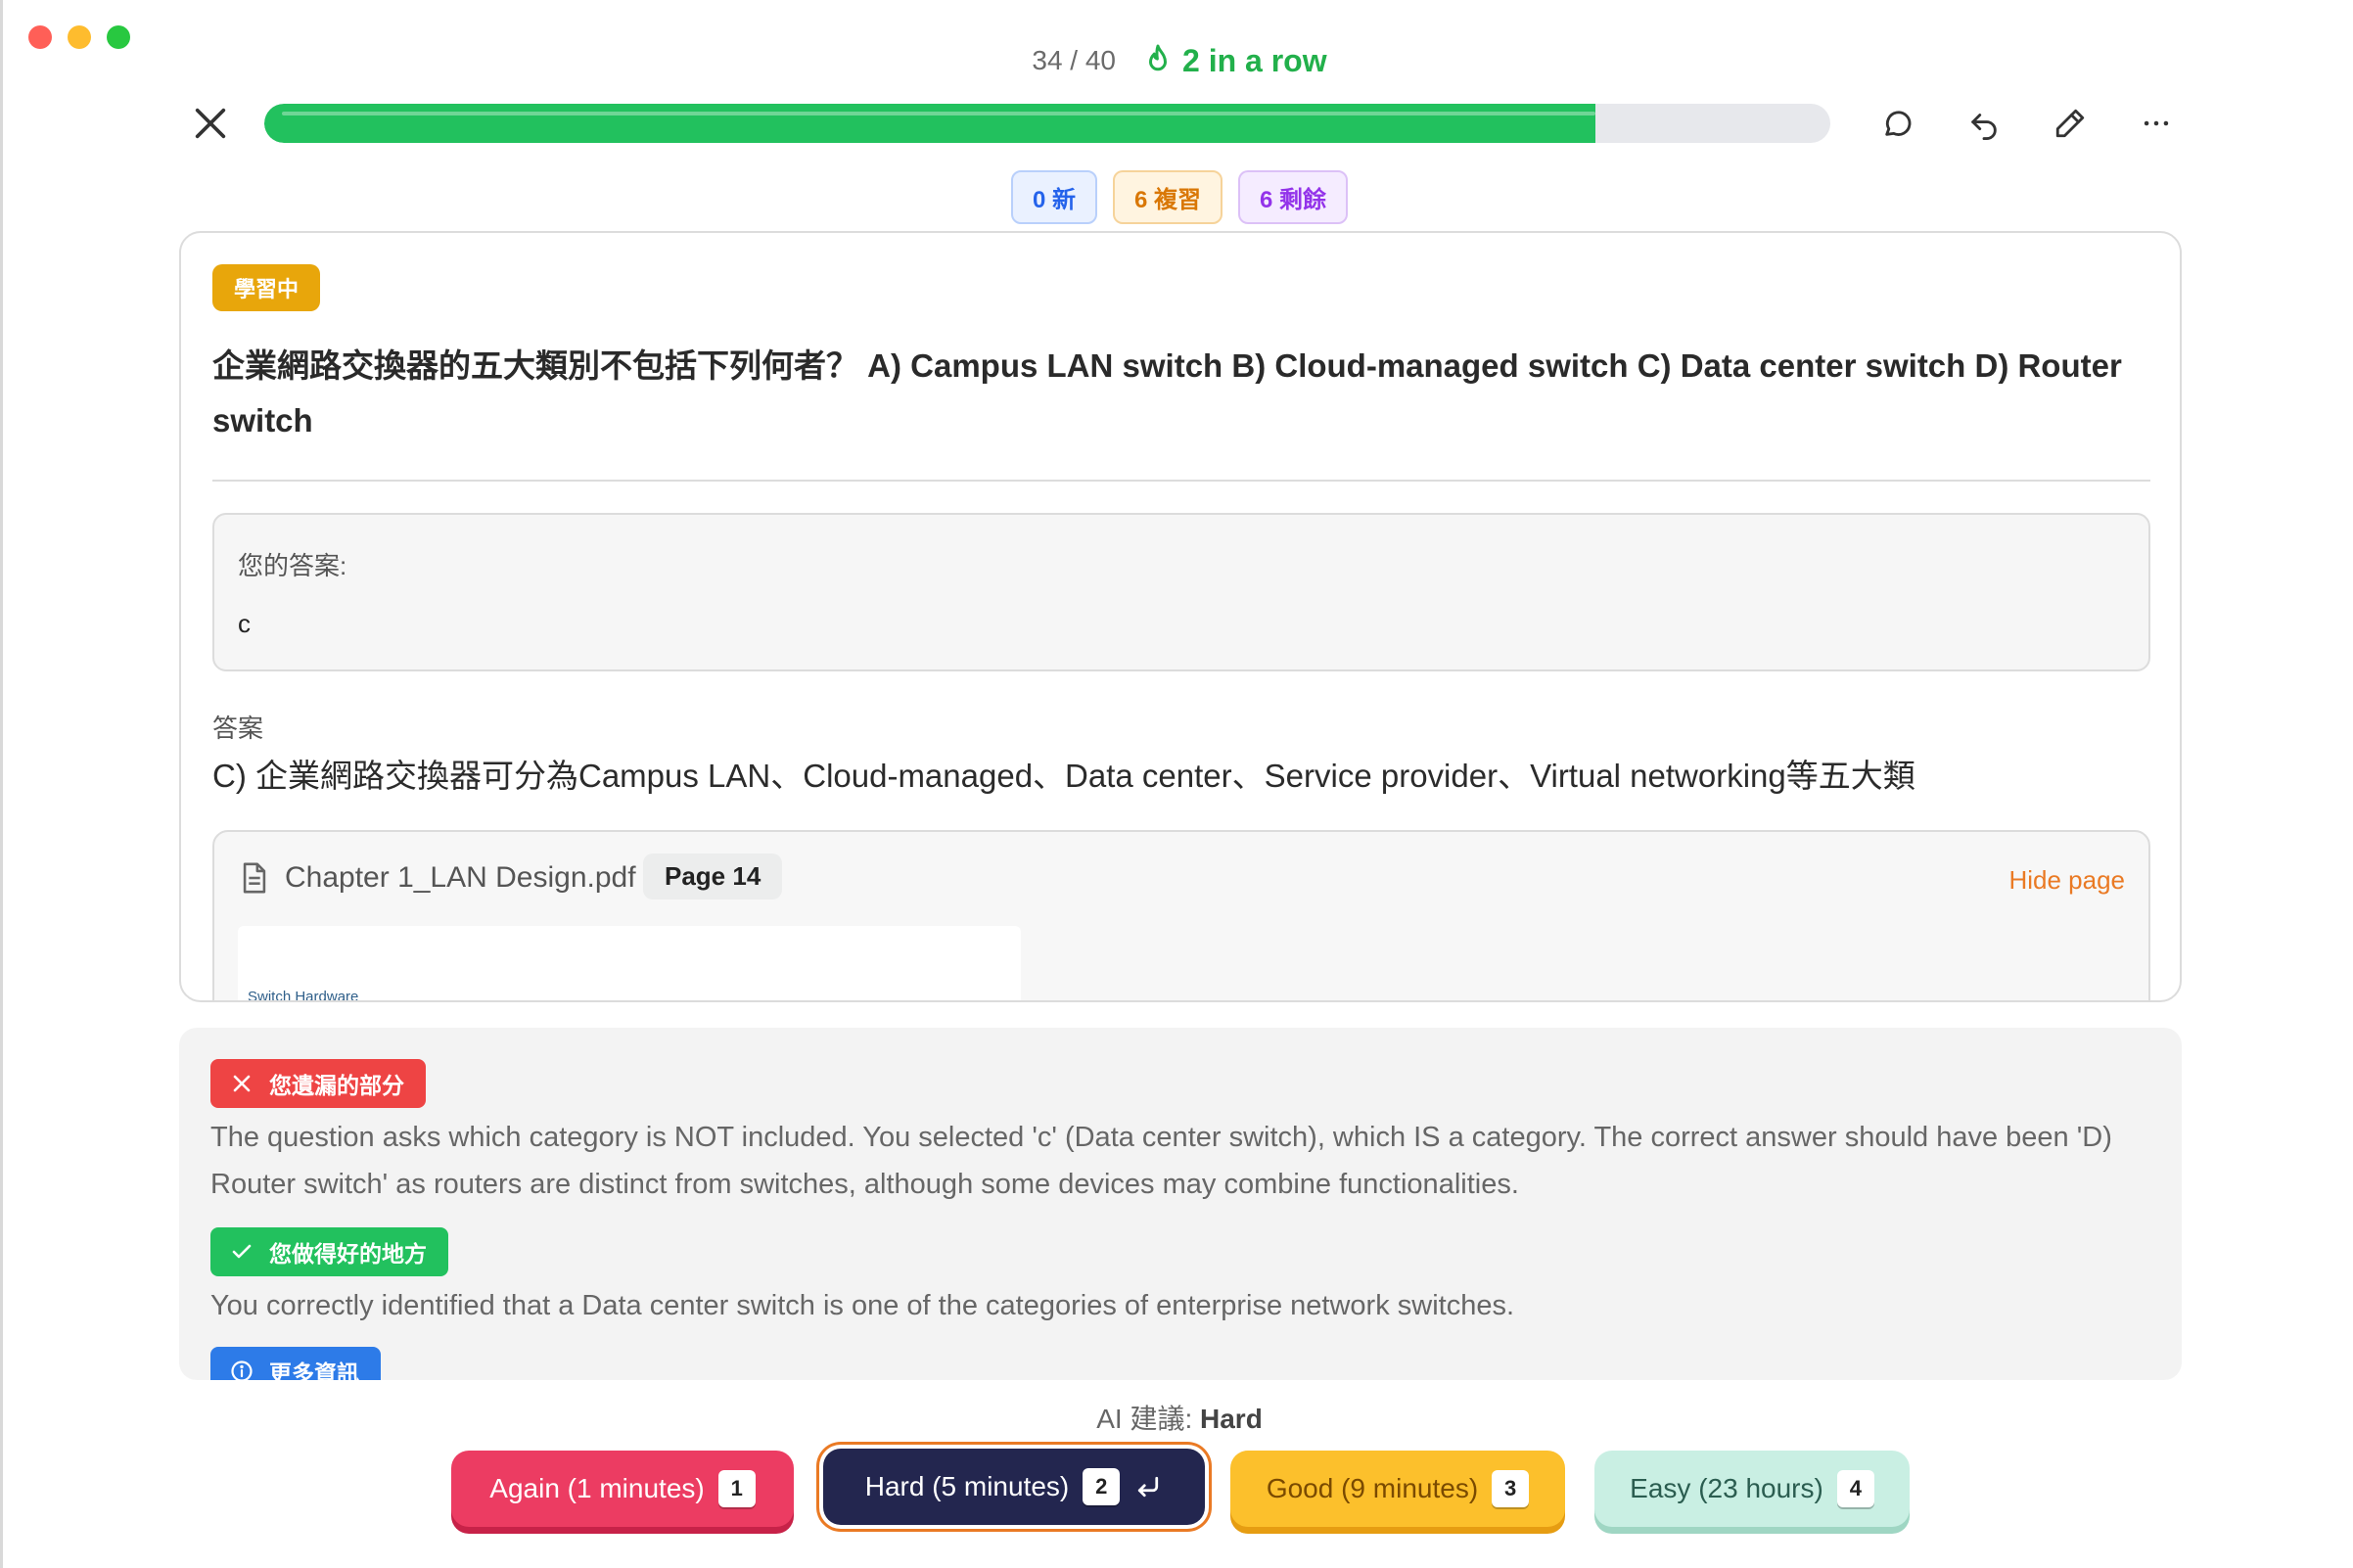  Describe the element at coordinates (1254, 60) in the screenshot. I see `streak-label: 2 in a row` at that location.